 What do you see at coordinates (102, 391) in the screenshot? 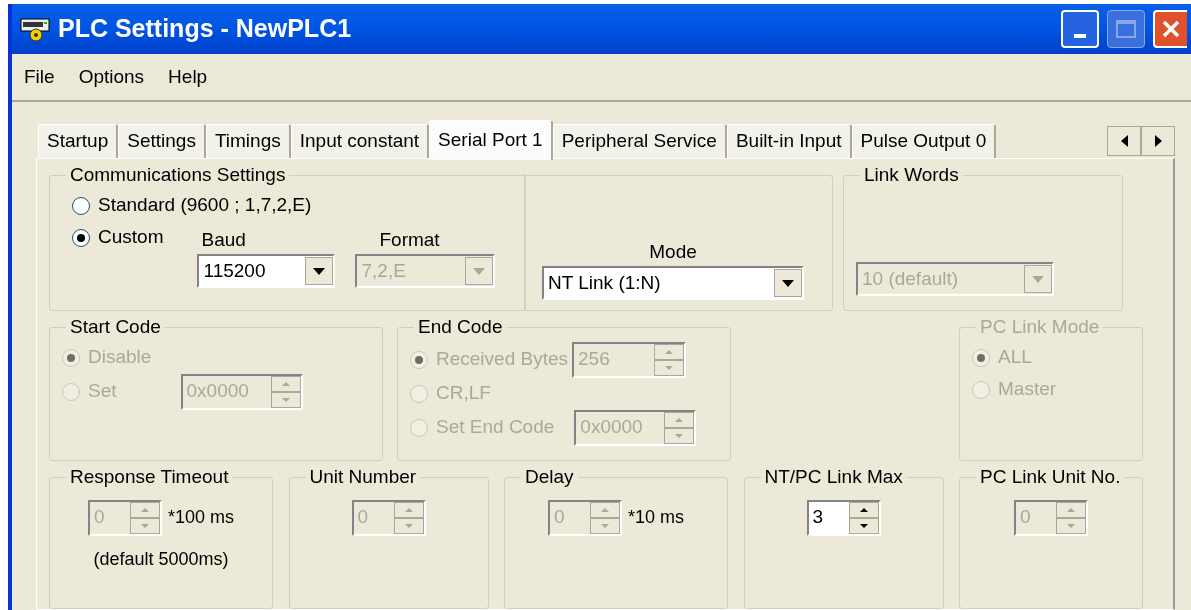
I see `radio-label: Set` at bounding box center [102, 391].